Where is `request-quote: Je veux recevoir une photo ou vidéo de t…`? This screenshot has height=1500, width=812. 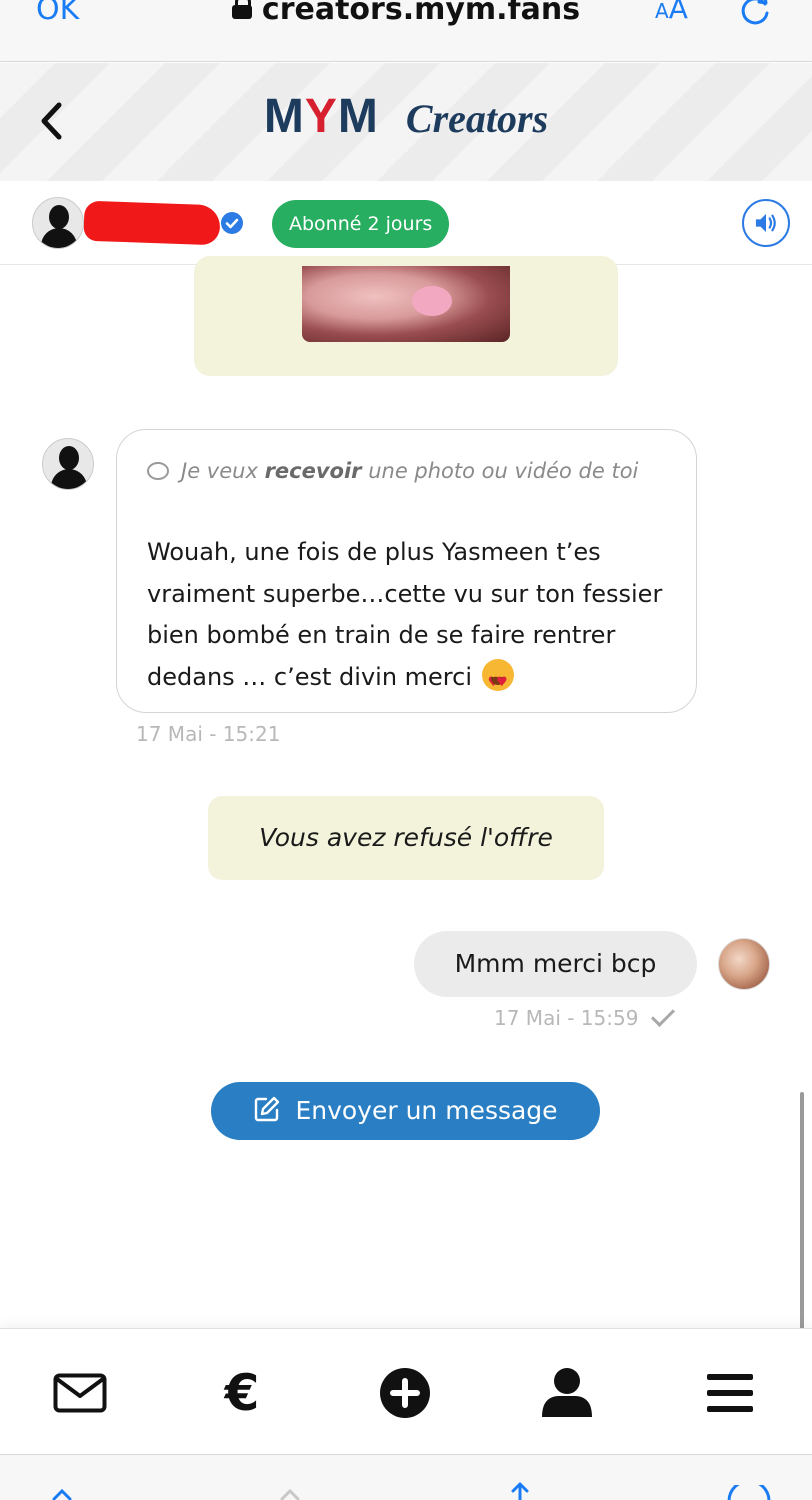
request-quote: Je veux recevoir une photo ou vidéo de t… is located at coordinates (412, 471).